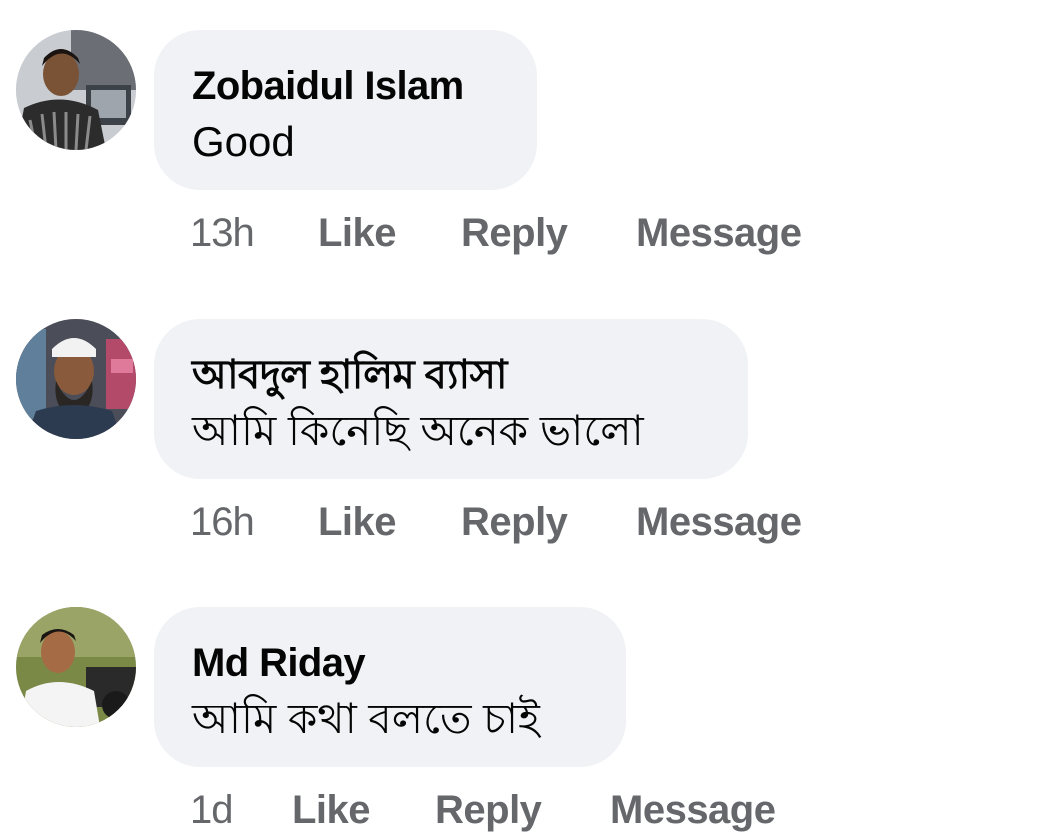  Describe the element at coordinates (254, 233) in the screenshot. I see `comment-timestamp: 13h` at that location.